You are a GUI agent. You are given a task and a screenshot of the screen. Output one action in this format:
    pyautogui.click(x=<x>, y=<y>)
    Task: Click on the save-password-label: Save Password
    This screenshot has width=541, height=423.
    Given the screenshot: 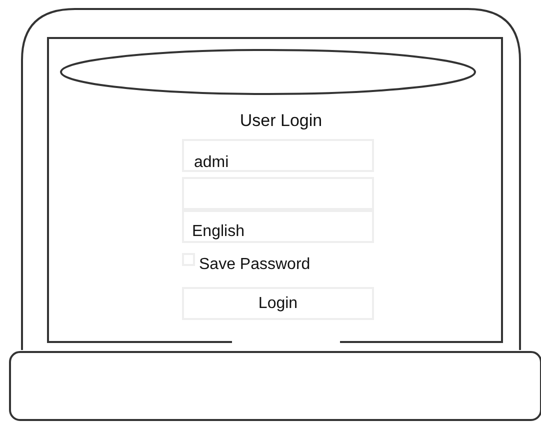 What is the action you would take?
    pyautogui.click(x=254, y=265)
    